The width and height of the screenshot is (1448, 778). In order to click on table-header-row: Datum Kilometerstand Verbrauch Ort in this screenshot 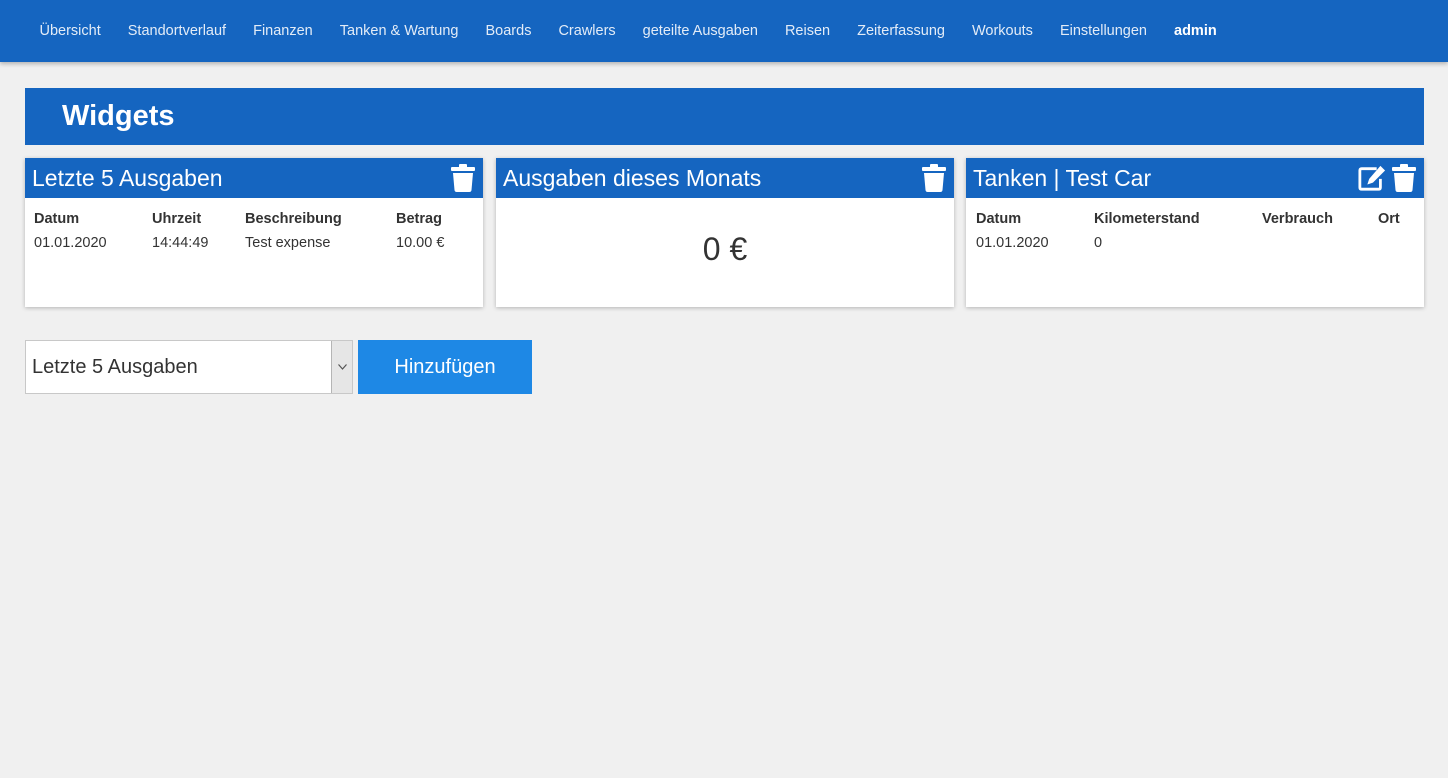, I will do `click(1197, 220)`.